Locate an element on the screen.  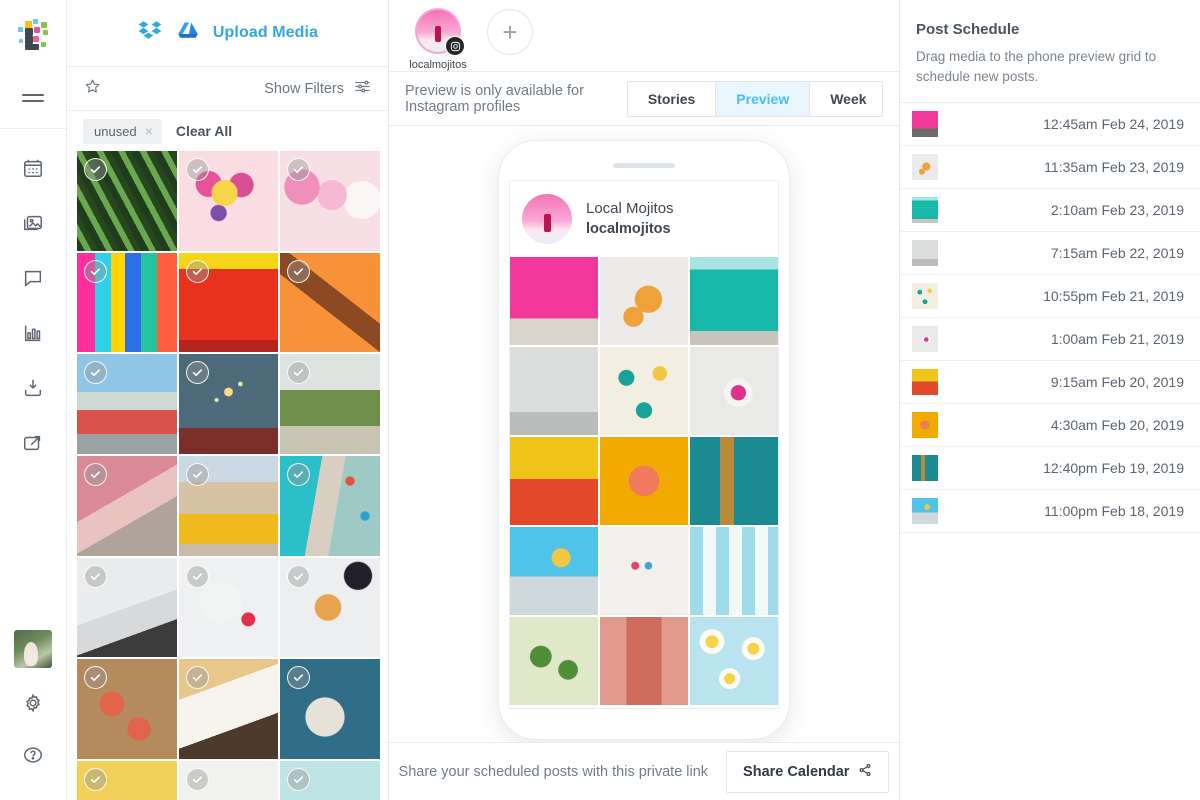
schedule-row: 4:30am Feb 20, 2019 is located at coordinates (1050, 426).